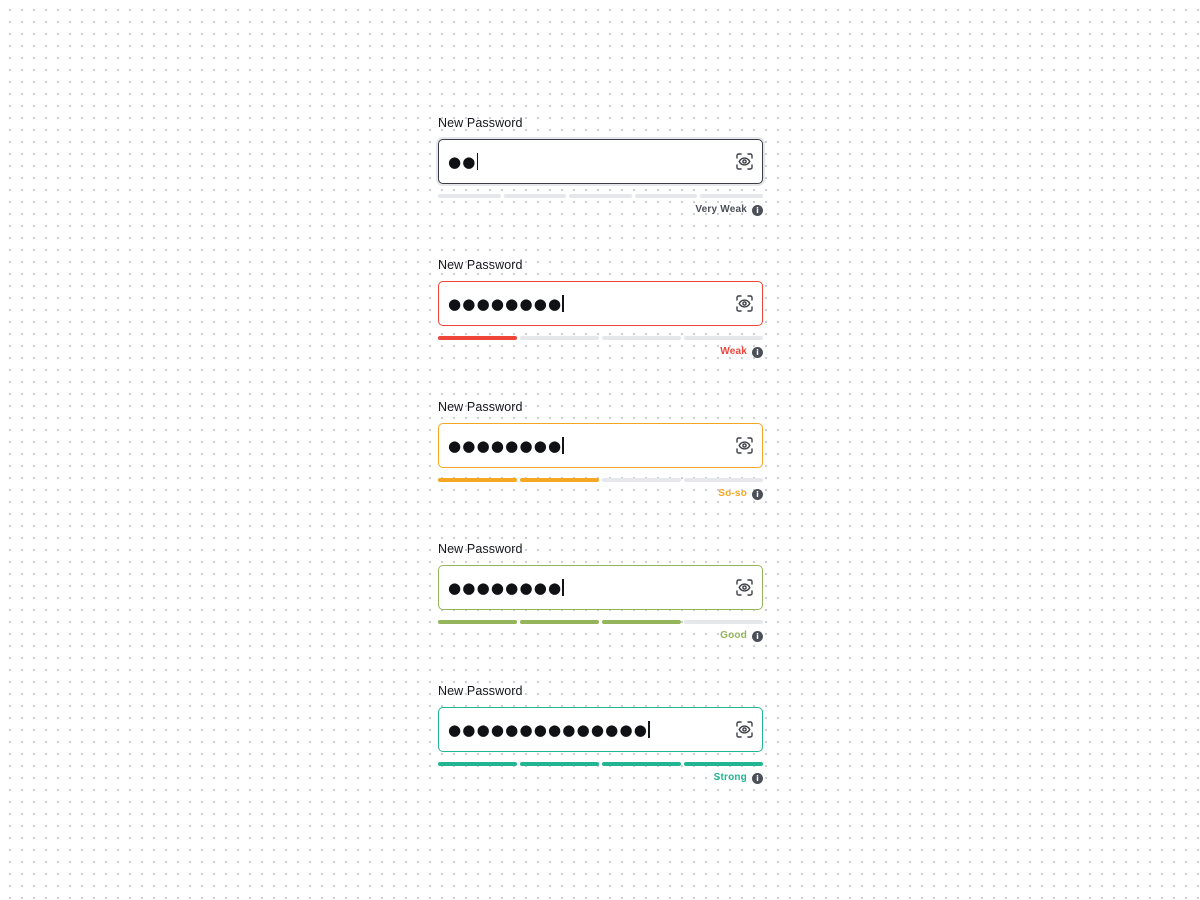 Image resolution: width=1200 pixels, height=900 pixels. I want to click on strength-label: Good, so click(733, 635).